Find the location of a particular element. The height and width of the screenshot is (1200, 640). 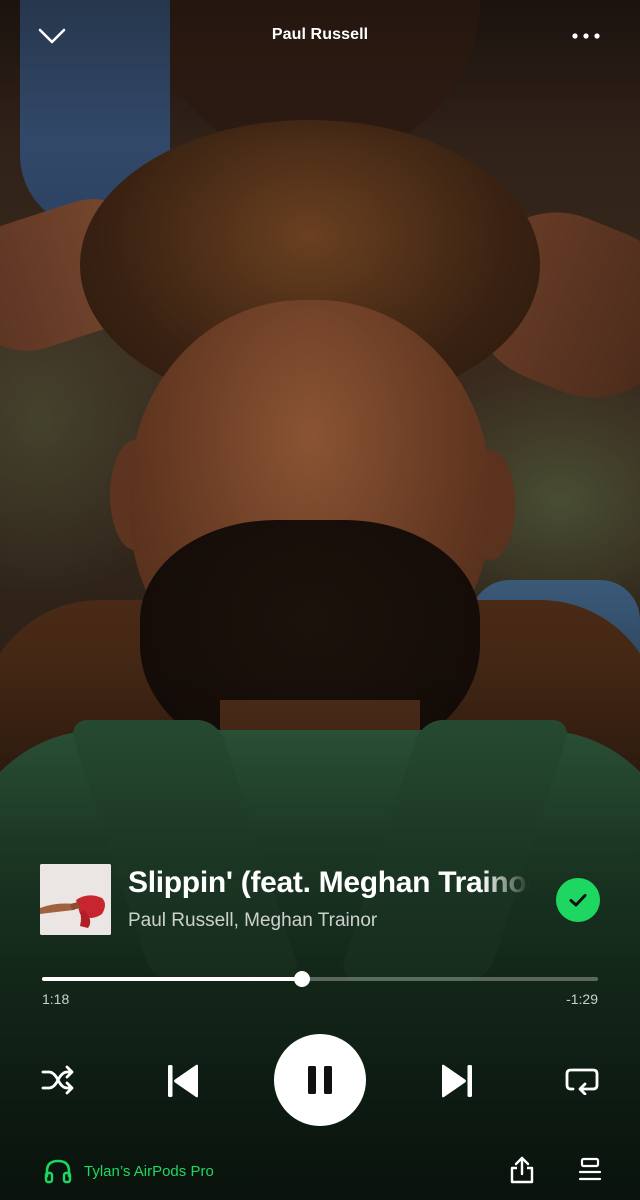

more-options-icon is located at coordinates (586, 36).